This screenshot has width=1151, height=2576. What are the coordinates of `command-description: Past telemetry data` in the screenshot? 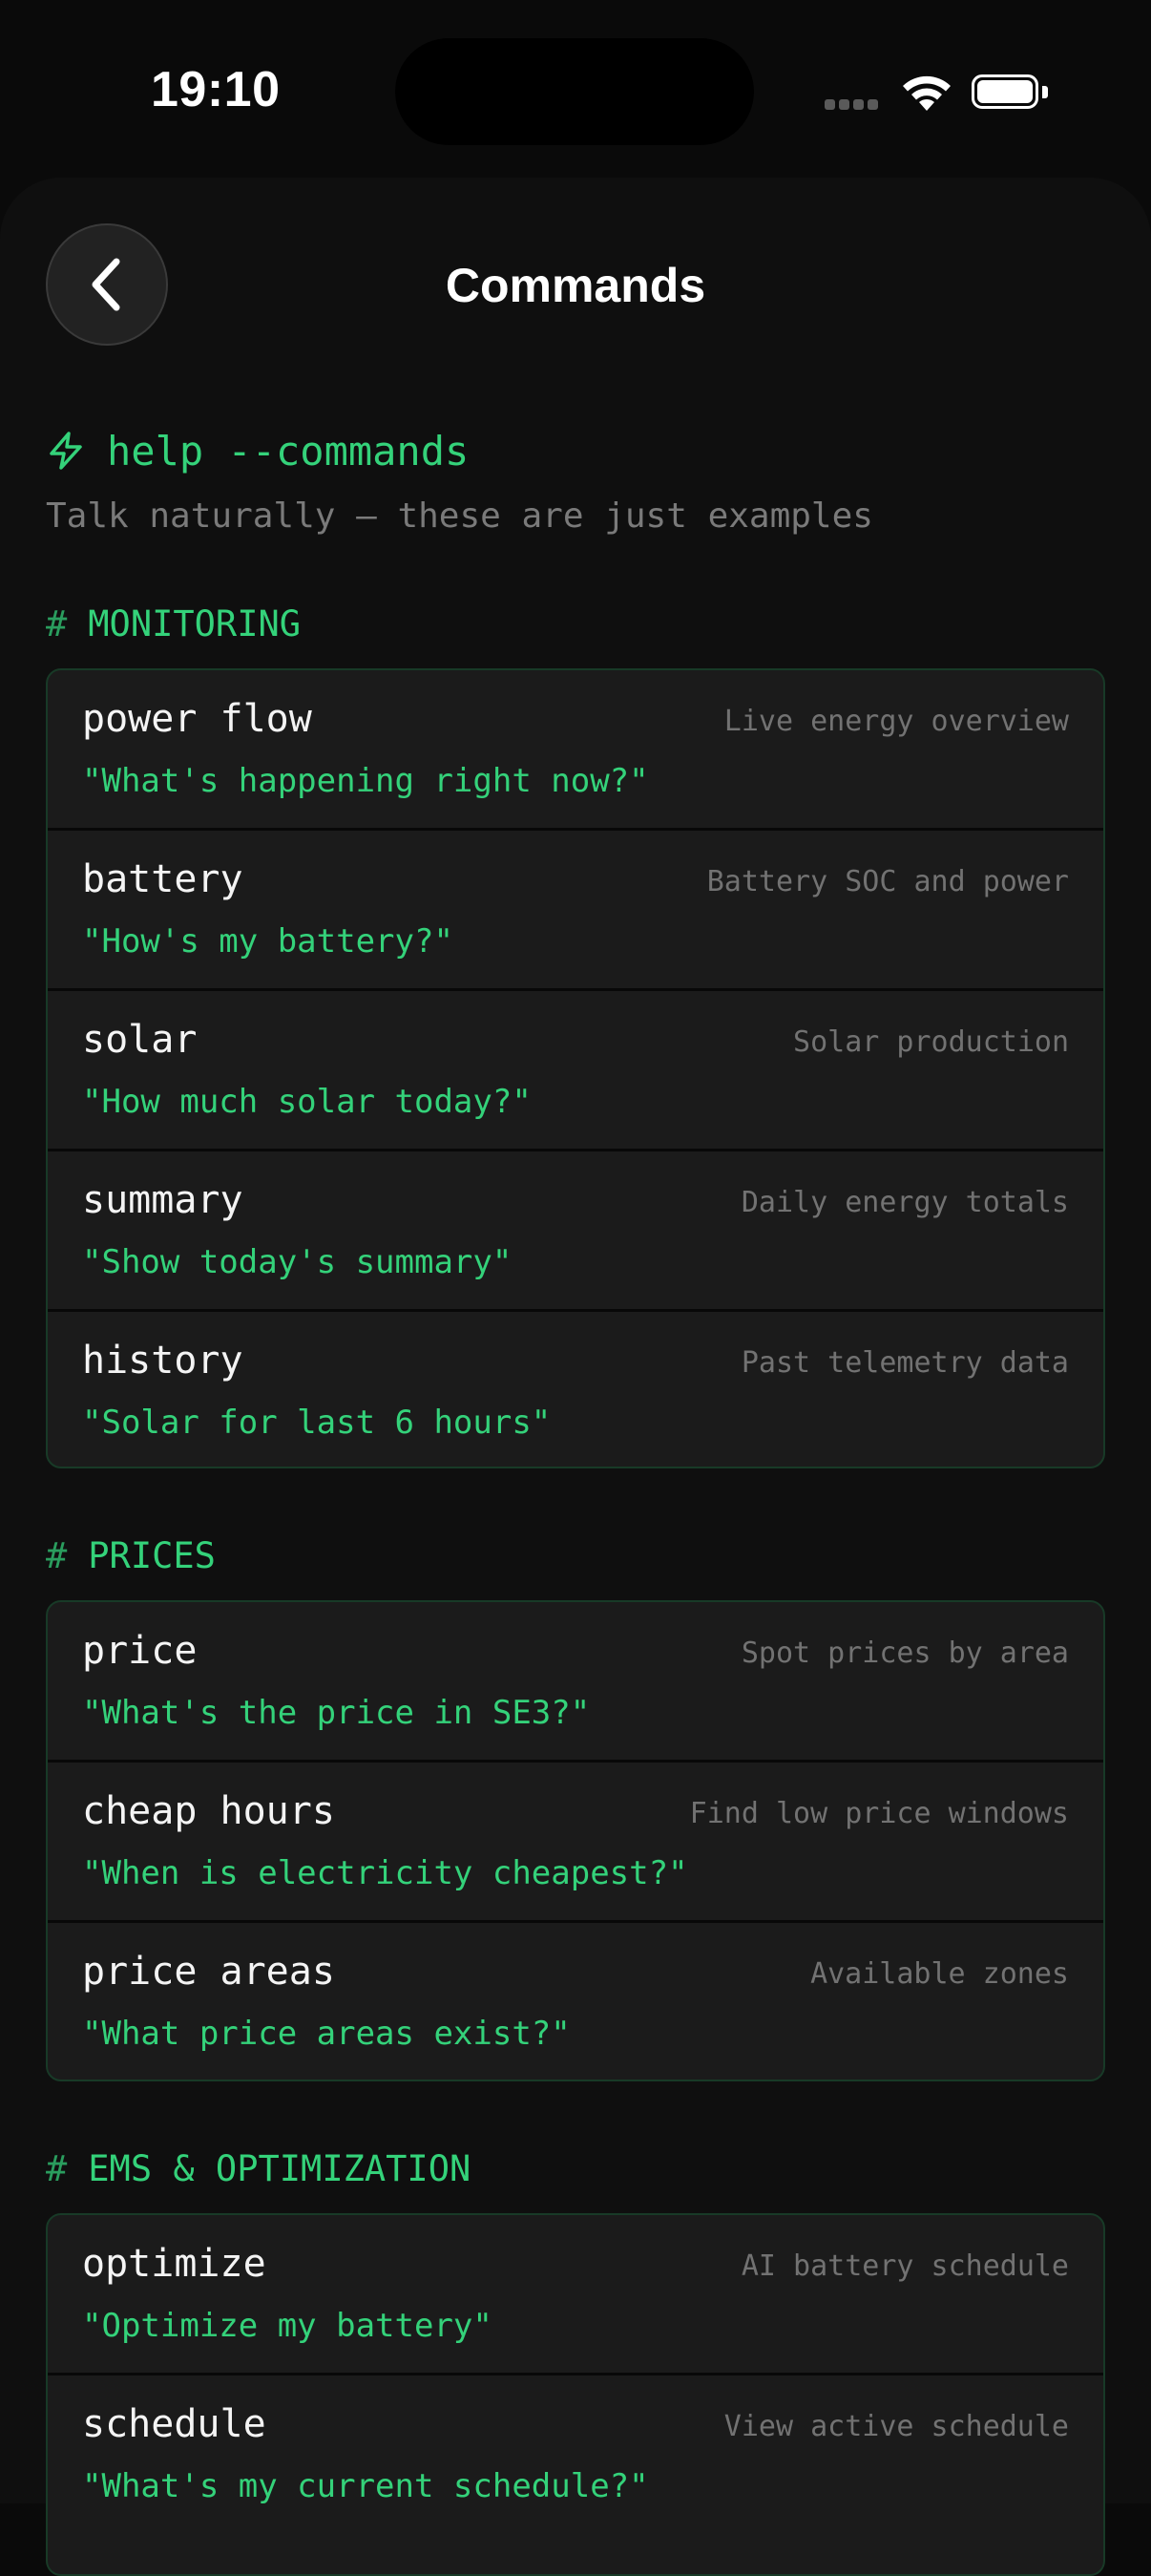 It's located at (905, 1363).